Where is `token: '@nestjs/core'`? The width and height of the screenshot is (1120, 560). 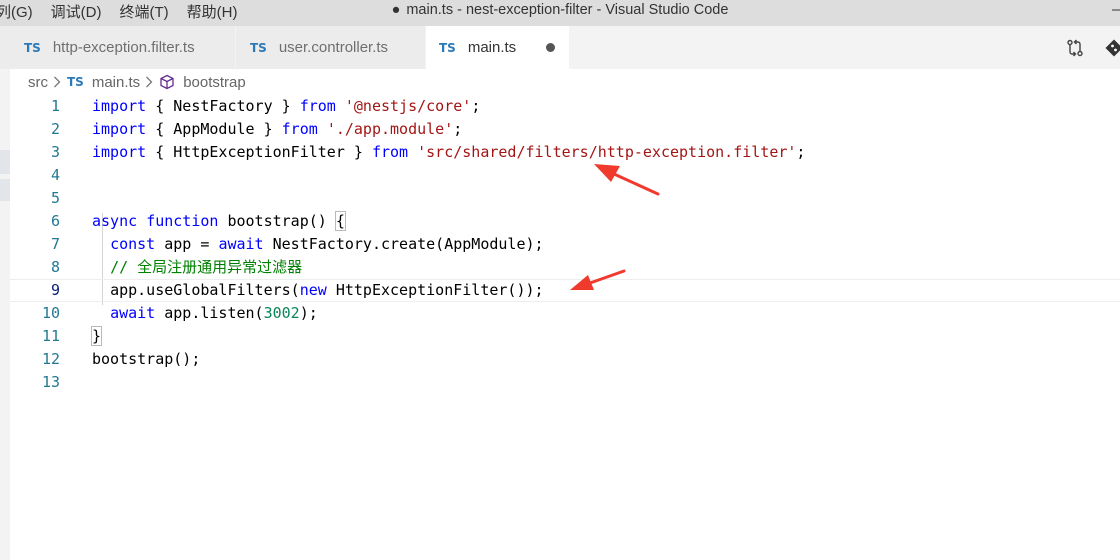 token: '@nestjs/core' is located at coordinates (408, 106).